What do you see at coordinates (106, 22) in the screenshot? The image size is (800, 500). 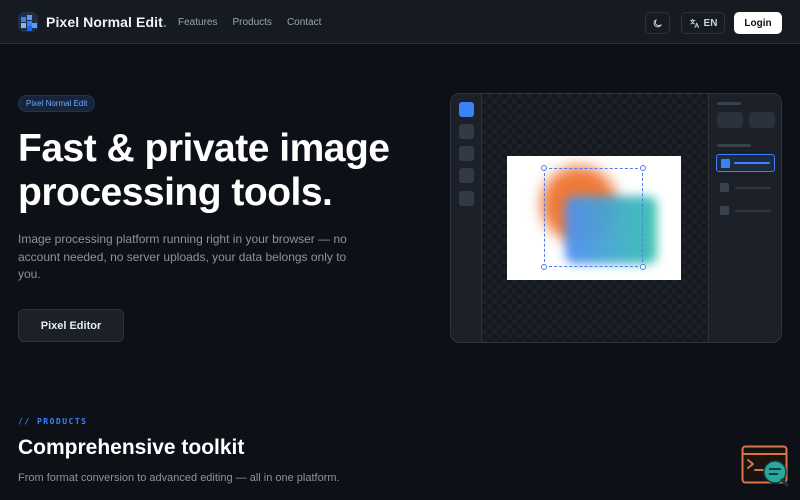 I see `brand-name: Pixel Normal Edit.` at bounding box center [106, 22].